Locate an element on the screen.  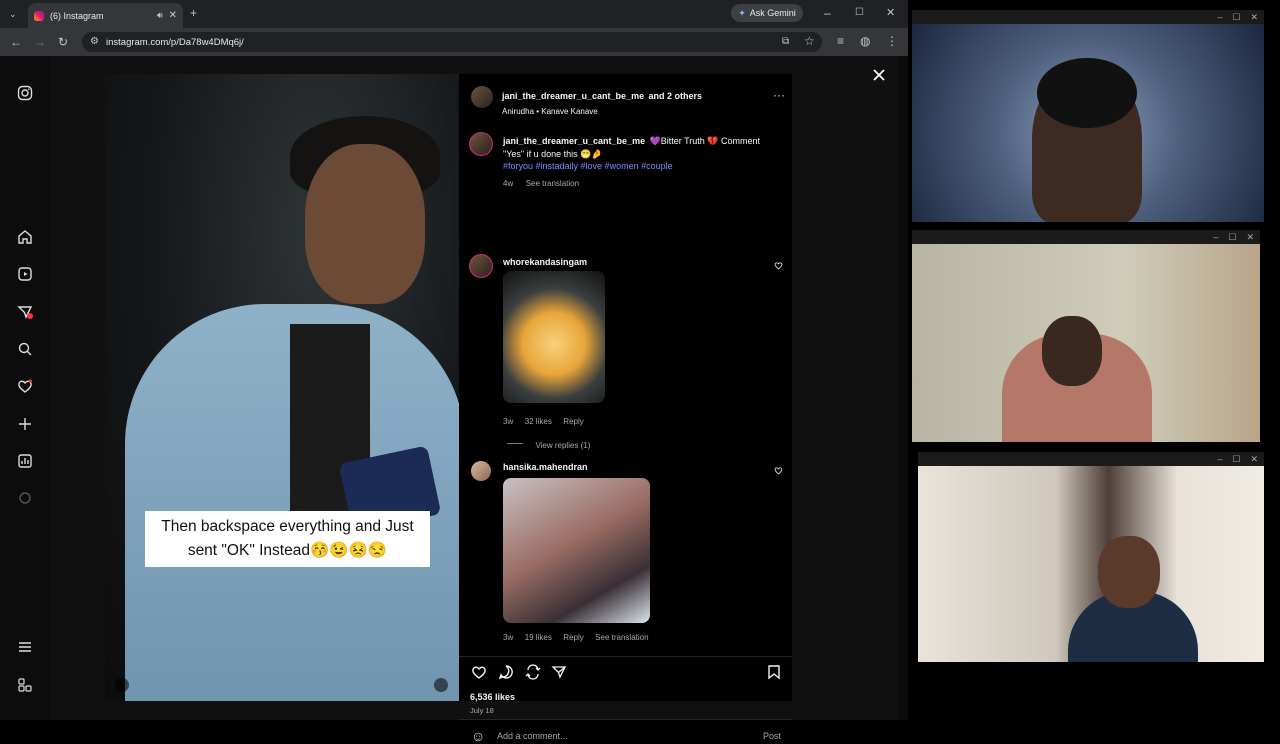
reload-icon: ↻ is located at coordinates (63, 42).